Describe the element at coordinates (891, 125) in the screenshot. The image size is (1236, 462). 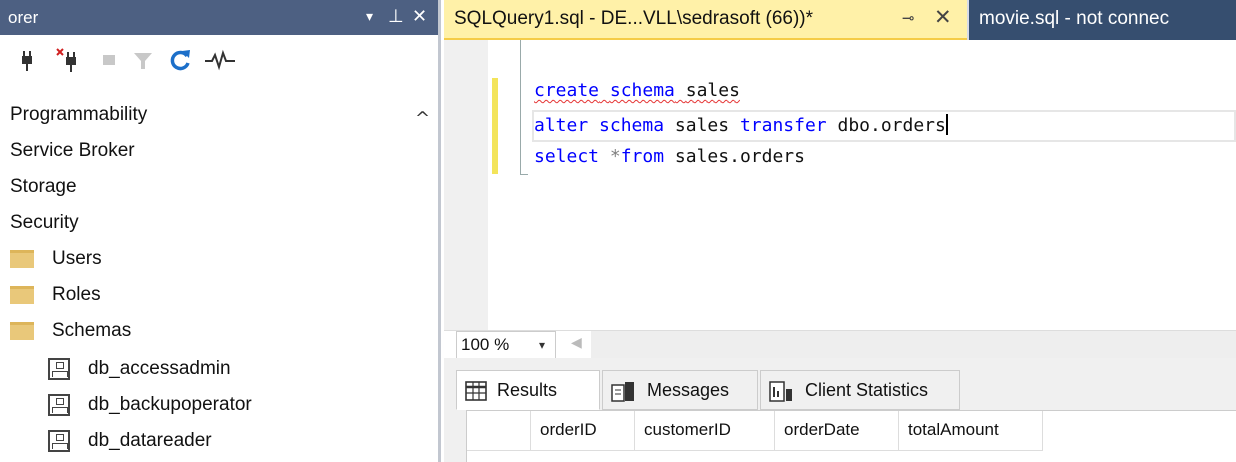
I see `identifier-dbo-orders: dbo.orders` at that location.